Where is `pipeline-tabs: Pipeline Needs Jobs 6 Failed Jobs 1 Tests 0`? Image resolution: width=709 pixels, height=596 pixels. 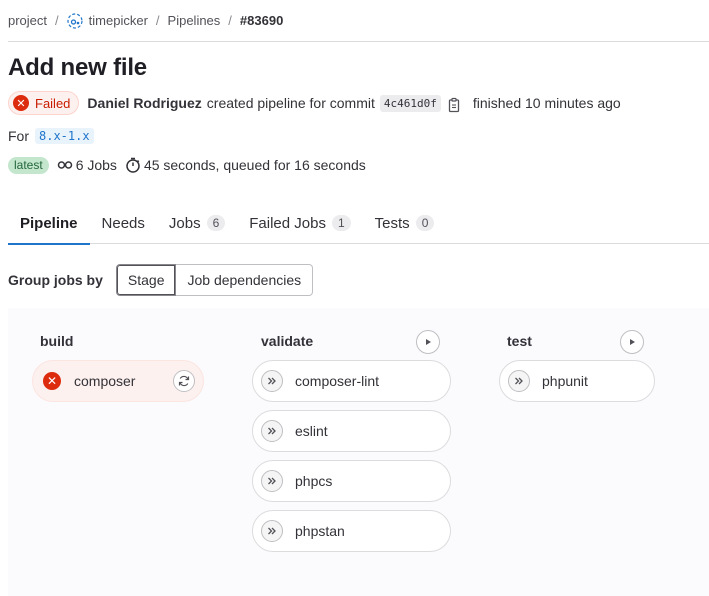 pipeline-tabs: Pipeline Needs Jobs 6 Failed Jobs 1 Tests 0 is located at coordinates (358, 223).